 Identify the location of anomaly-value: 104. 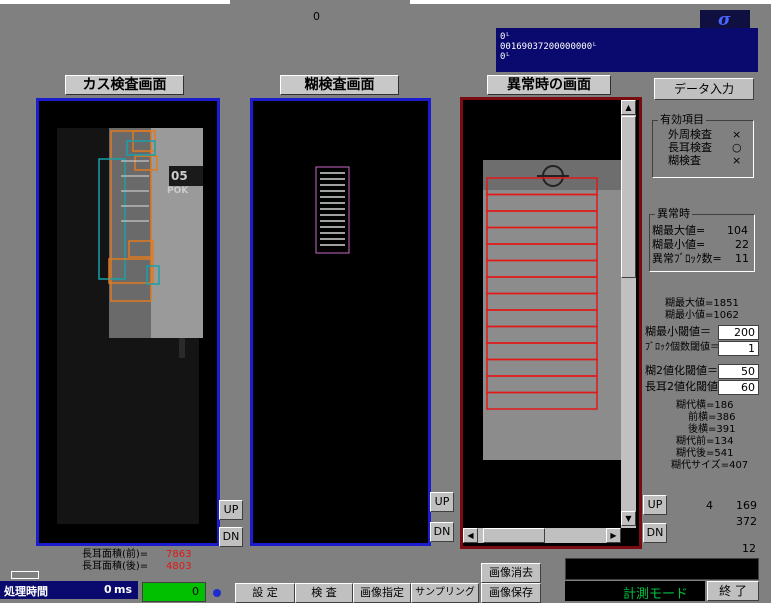
(737, 230).